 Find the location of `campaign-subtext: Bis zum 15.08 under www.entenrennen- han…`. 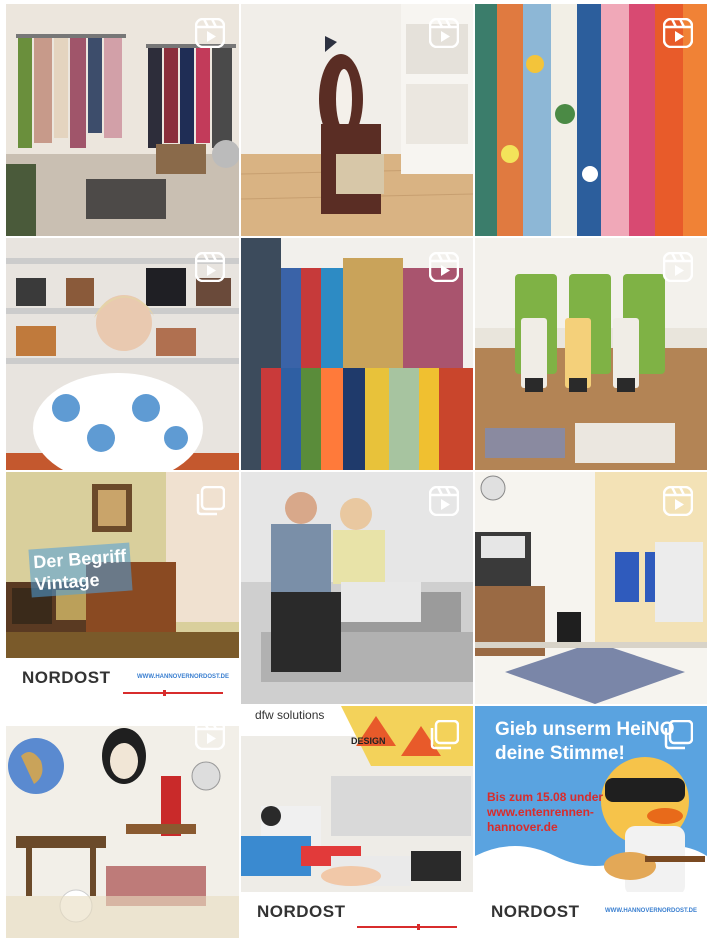

campaign-subtext: Bis zum 15.08 under www.entenrennen- han… is located at coordinates (545, 812).